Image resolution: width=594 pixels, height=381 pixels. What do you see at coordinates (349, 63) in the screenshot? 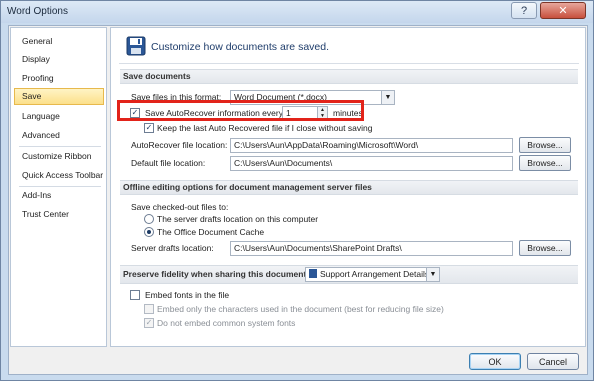
I see `header-divider` at bounding box center [349, 63].